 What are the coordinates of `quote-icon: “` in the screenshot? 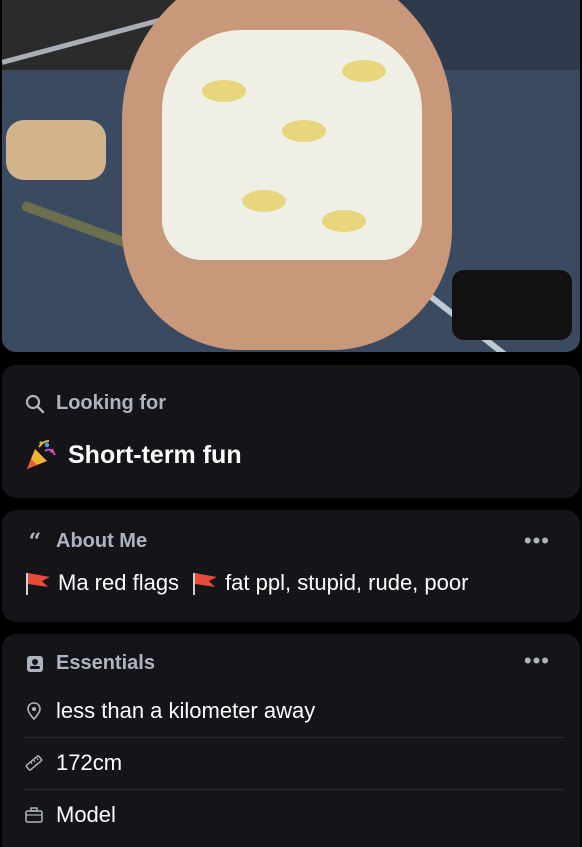 It's located at (35, 541).